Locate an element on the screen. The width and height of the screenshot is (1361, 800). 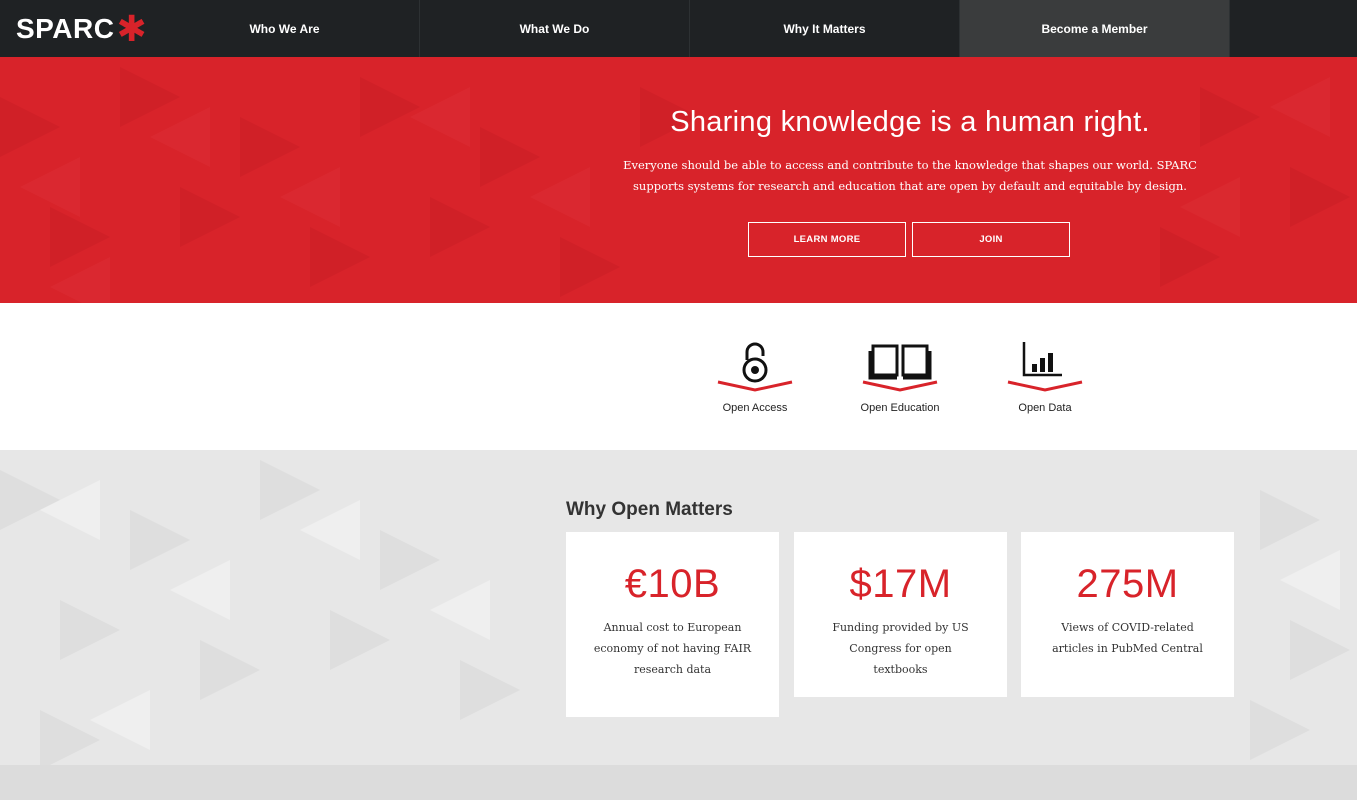
learn-more-button: LEARN MORE is located at coordinates (827, 239).